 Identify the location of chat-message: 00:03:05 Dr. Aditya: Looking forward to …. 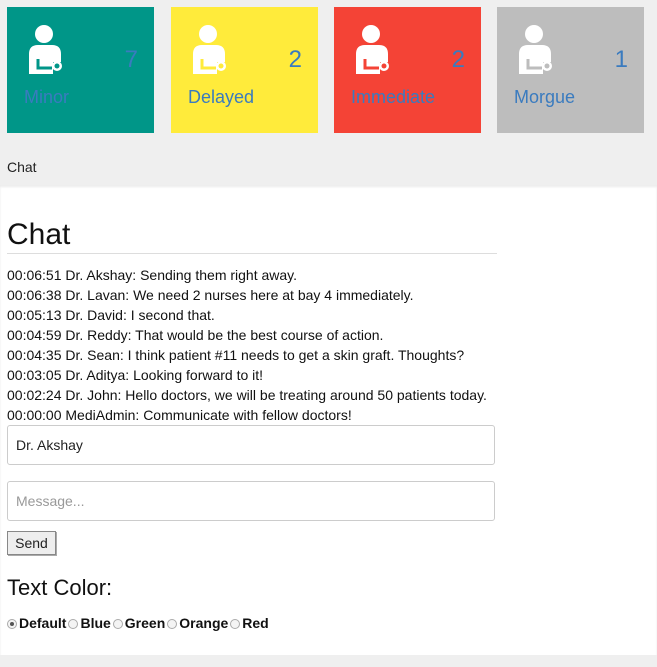
(135, 375).